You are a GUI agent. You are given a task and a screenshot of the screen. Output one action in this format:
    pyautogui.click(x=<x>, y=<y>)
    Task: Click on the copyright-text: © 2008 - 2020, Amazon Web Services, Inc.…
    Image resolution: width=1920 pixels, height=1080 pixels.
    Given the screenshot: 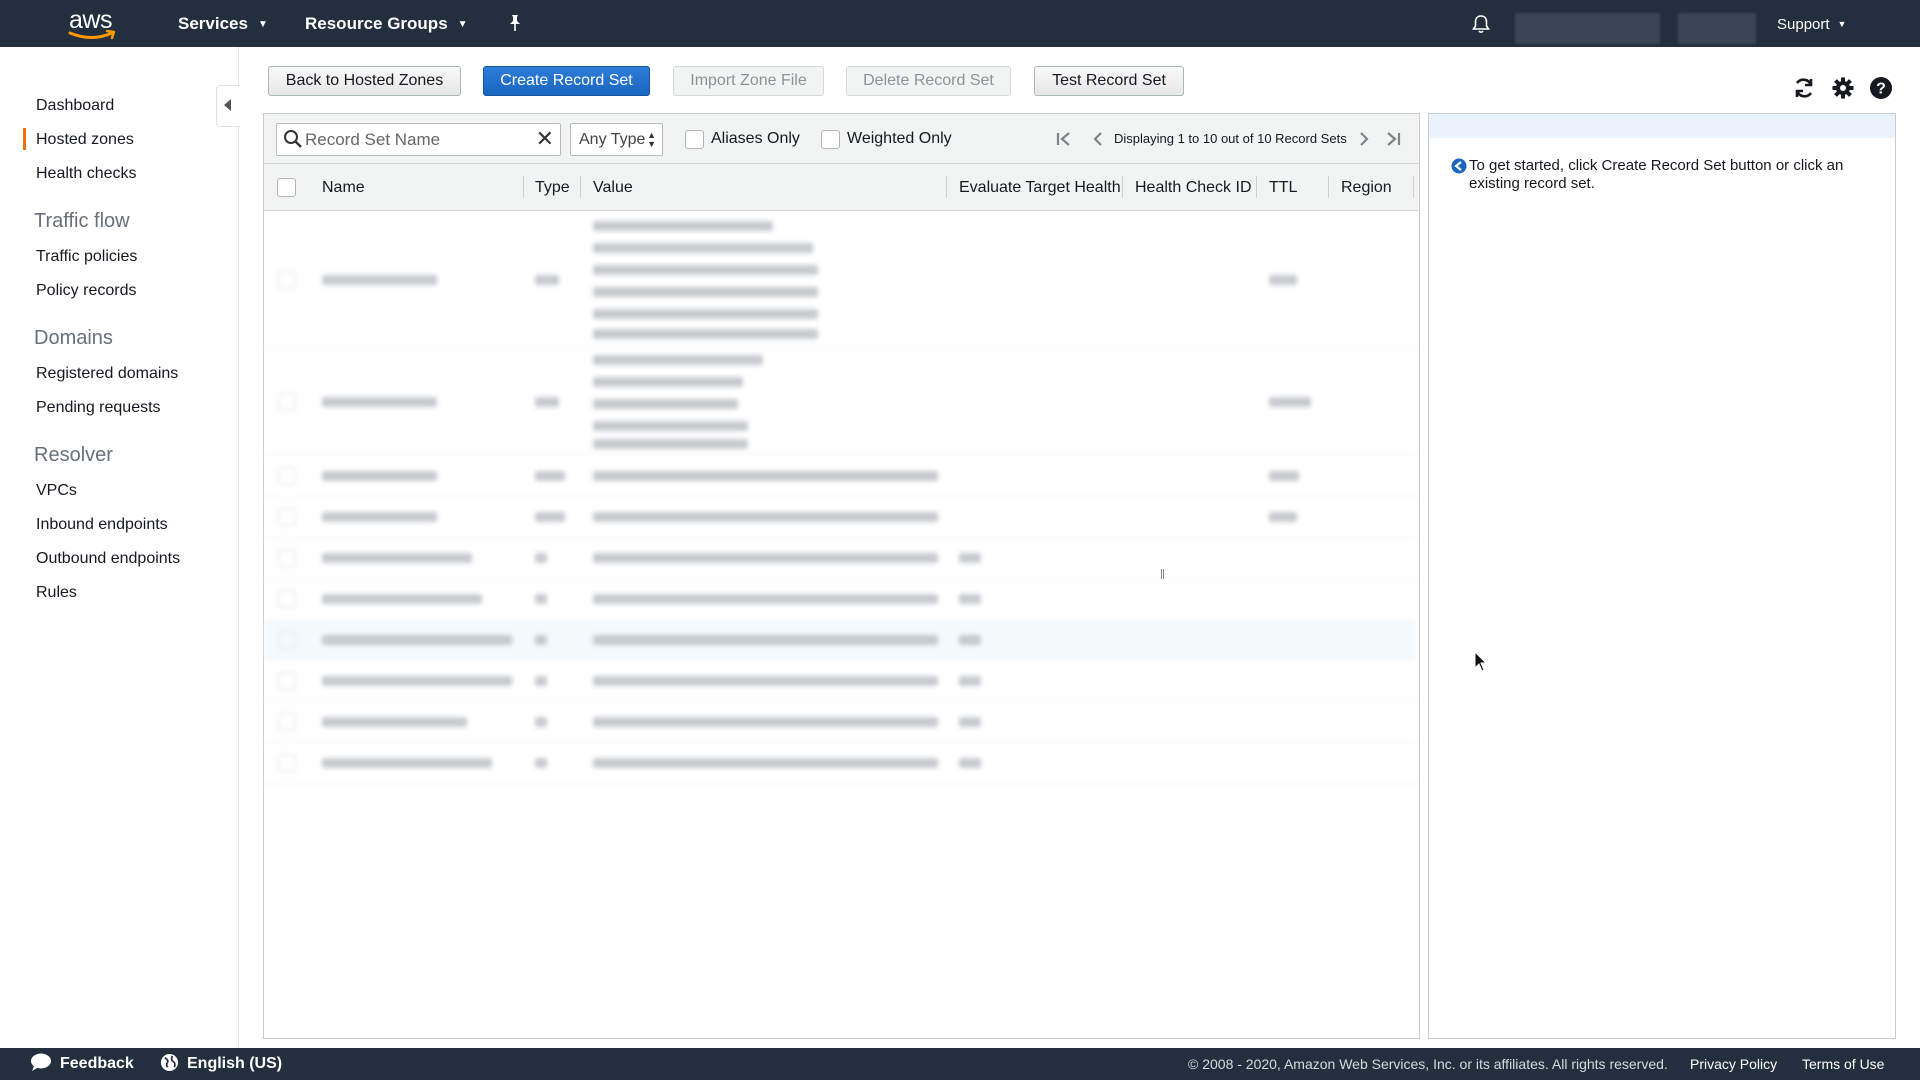 What is the action you would take?
    pyautogui.click(x=1428, y=1064)
    